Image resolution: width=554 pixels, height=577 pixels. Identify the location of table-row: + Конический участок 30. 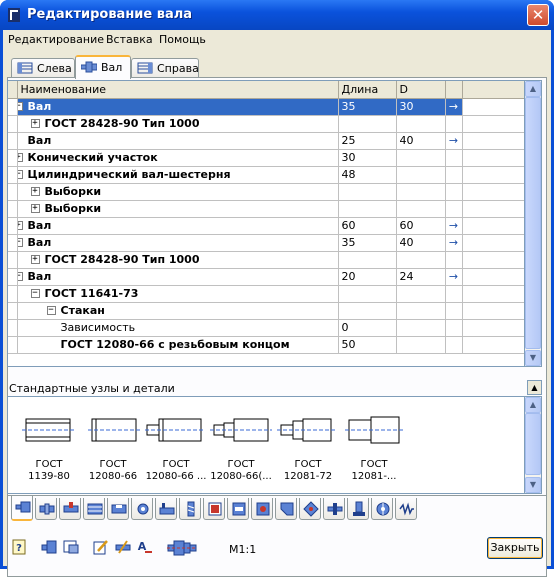
(266, 158).